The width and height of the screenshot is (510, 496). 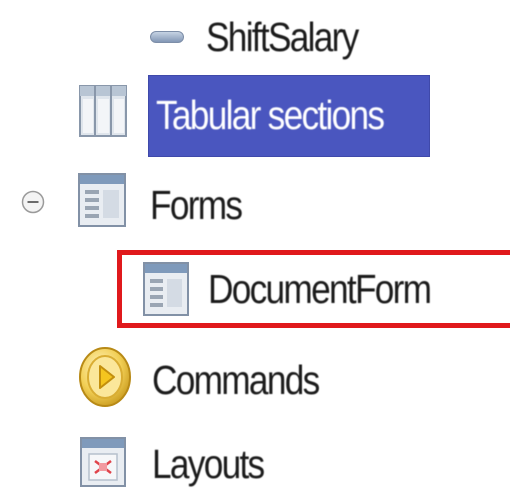 I want to click on document-form-icon, so click(x=166, y=289).